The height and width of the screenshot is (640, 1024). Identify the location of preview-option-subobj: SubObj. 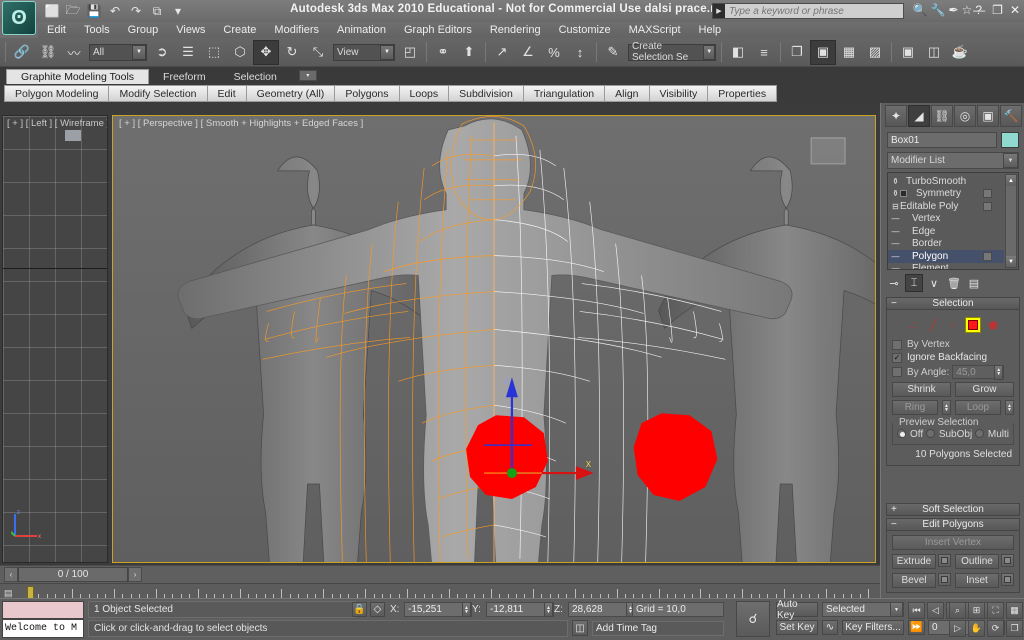
(948, 434).